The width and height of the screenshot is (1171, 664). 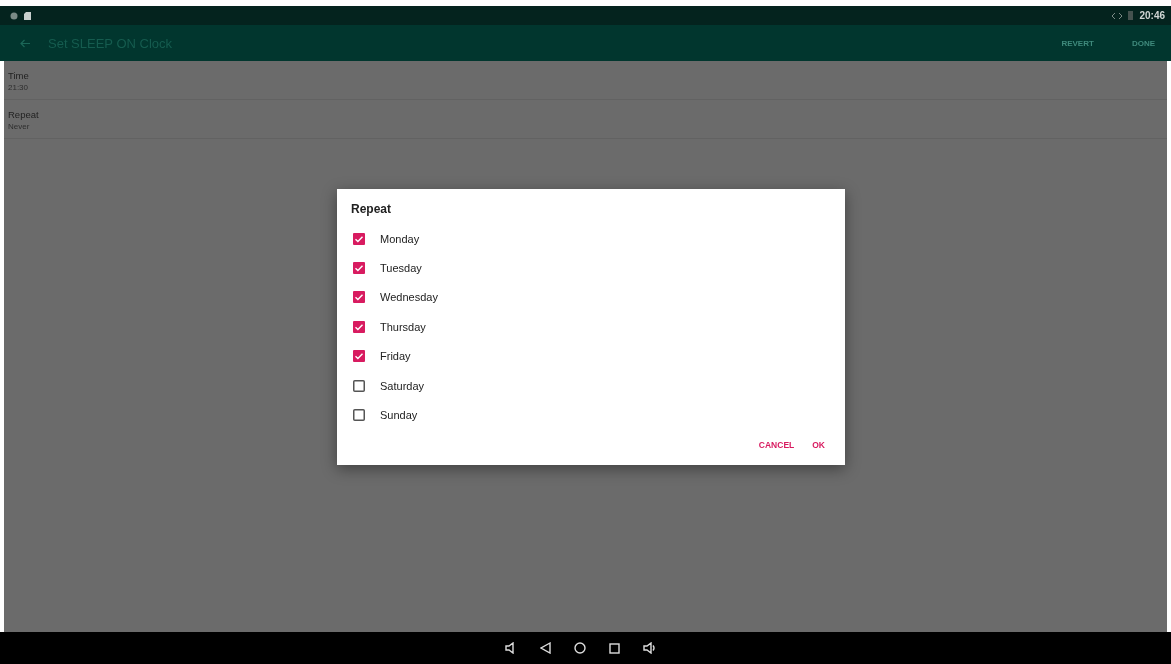 I want to click on day-label: Wednesday, so click(x=409, y=297).